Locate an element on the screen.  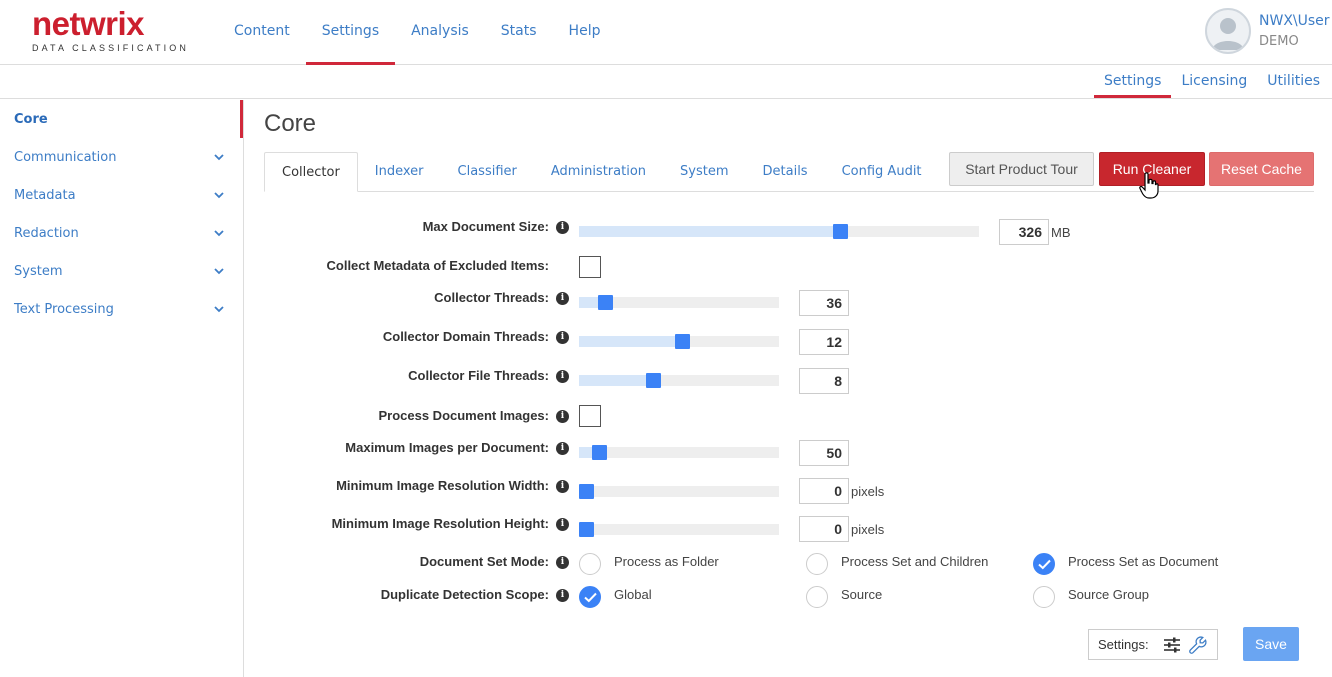
topnav-help: Help is located at coordinates (585, 32).